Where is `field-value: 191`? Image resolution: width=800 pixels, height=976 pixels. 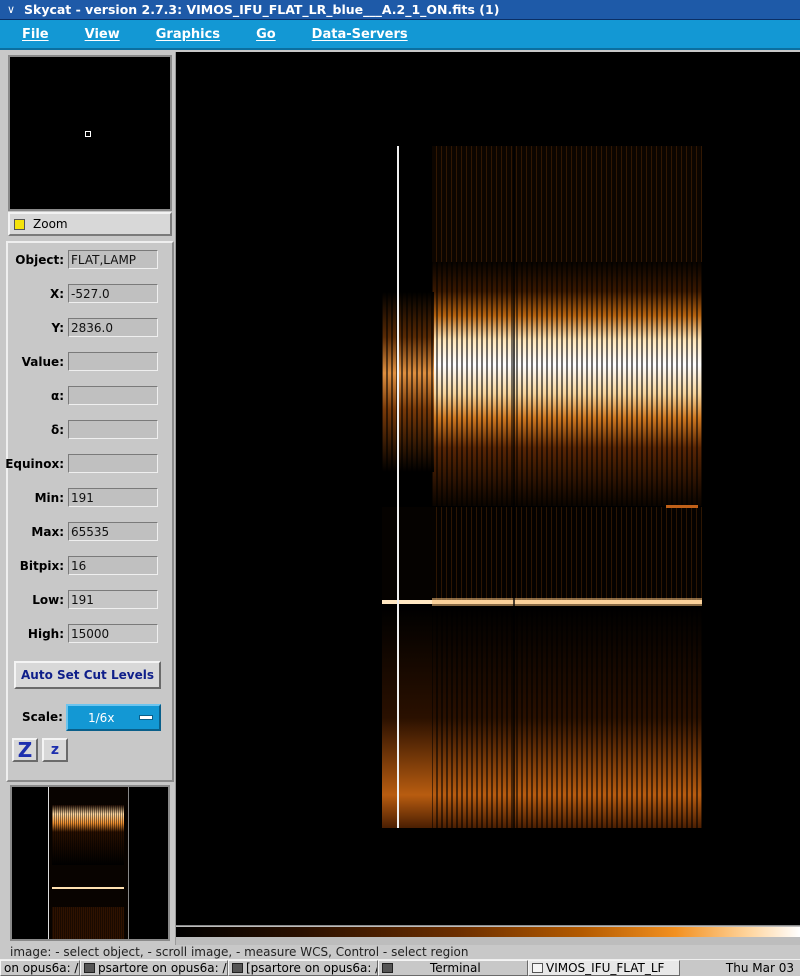
field-value: 191 is located at coordinates (113, 497).